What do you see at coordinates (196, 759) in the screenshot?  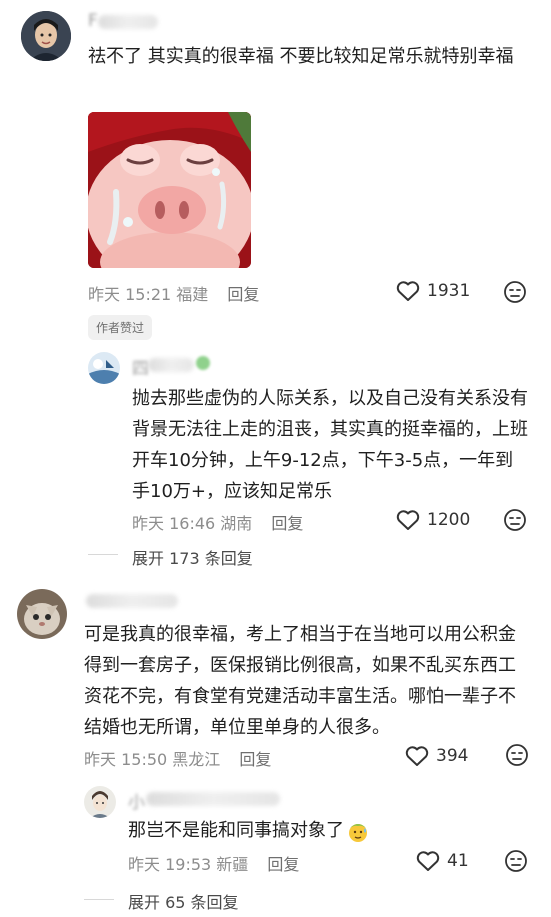 I see `comment-location: 黑龙江` at bounding box center [196, 759].